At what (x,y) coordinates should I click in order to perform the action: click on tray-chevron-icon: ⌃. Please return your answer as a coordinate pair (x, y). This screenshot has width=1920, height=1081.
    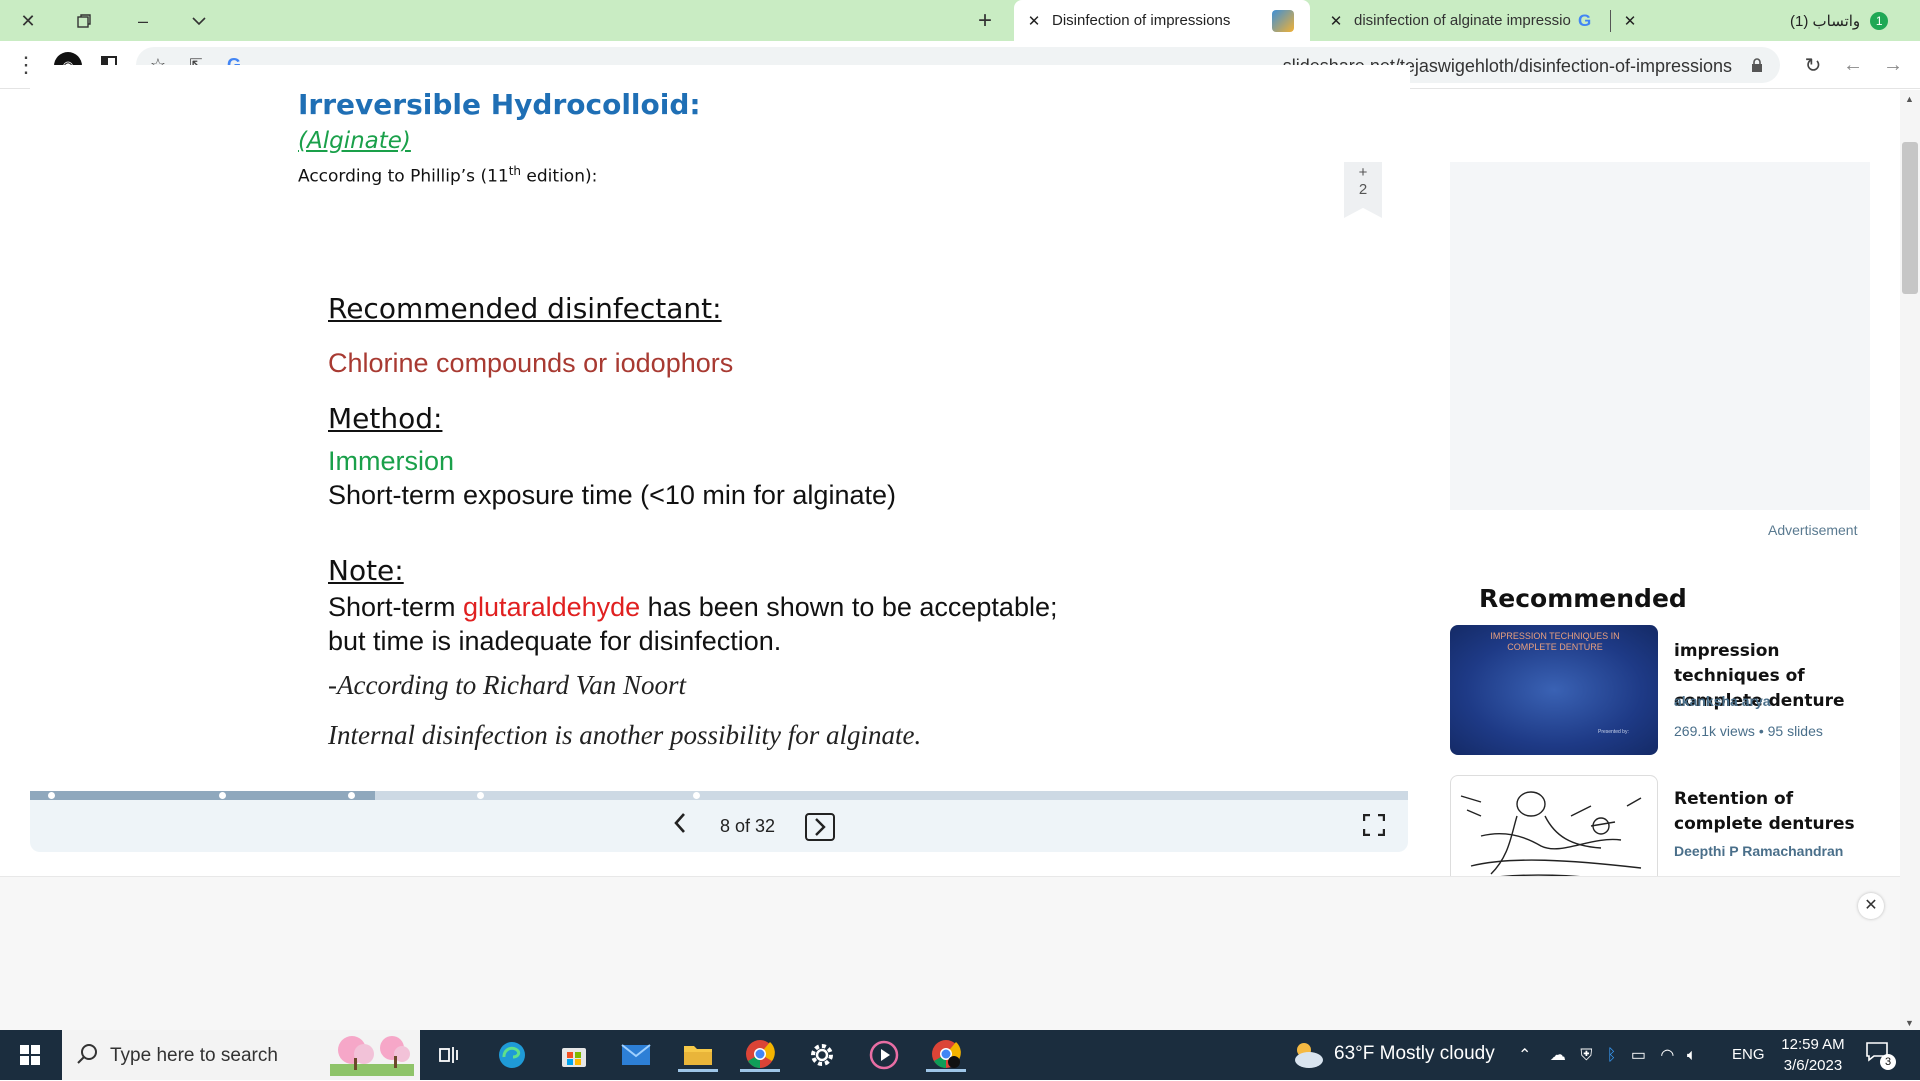
    Looking at the image, I should click on (1524, 1055).